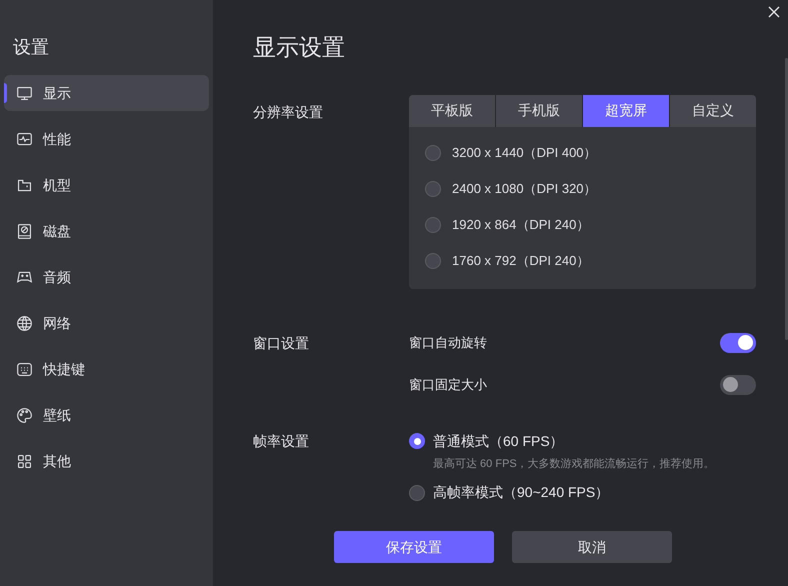  I want to click on resolution-tab: 超宽屏, so click(626, 110).